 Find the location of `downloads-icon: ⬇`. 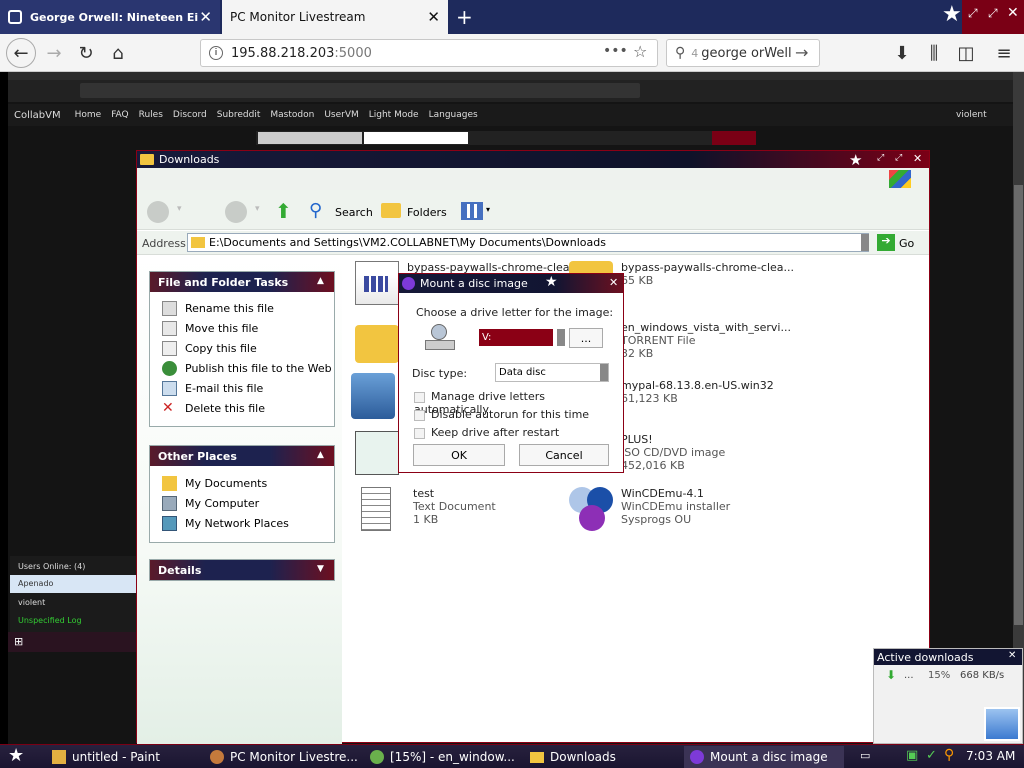

downloads-icon: ⬇ is located at coordinates (902, 53).